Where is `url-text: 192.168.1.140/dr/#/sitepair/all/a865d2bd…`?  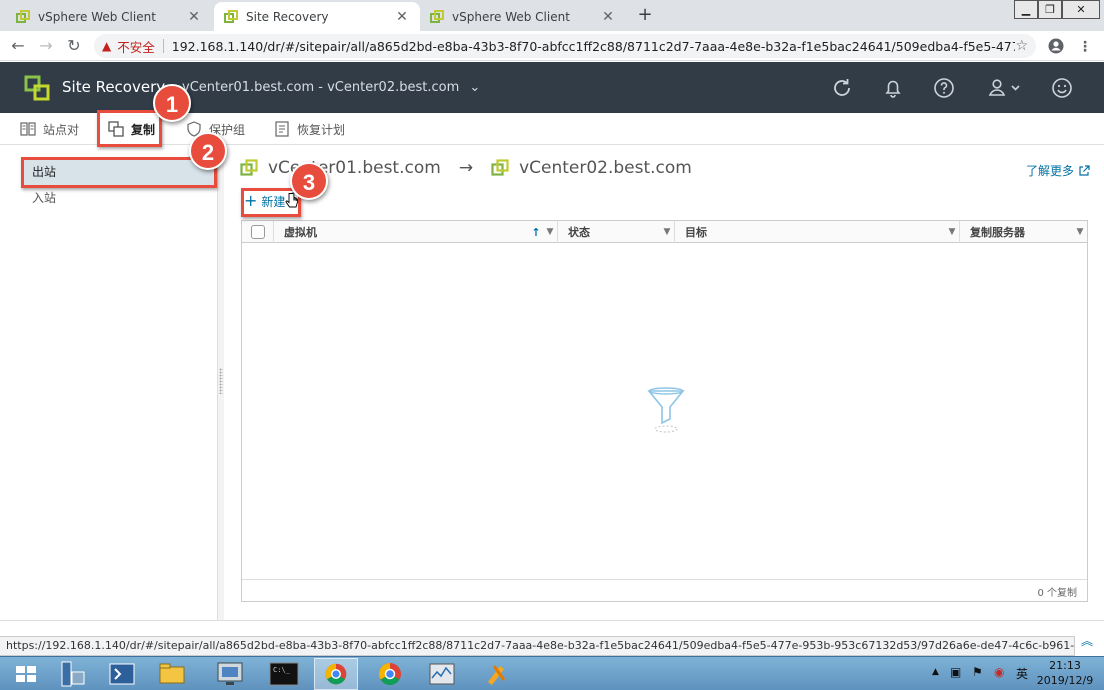
url-text: 192.168.1.140/dr/#/sitepair/all/a865d2bd… is located at coordinates (594, 46).